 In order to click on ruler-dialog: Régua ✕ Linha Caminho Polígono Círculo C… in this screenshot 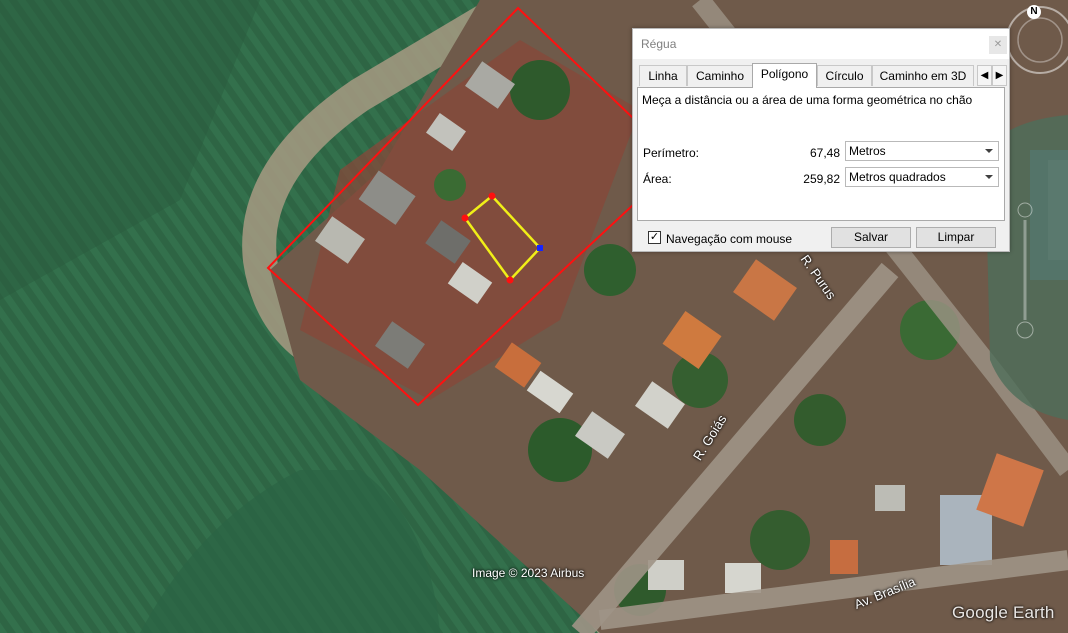, I will do `click(821, 140)`.